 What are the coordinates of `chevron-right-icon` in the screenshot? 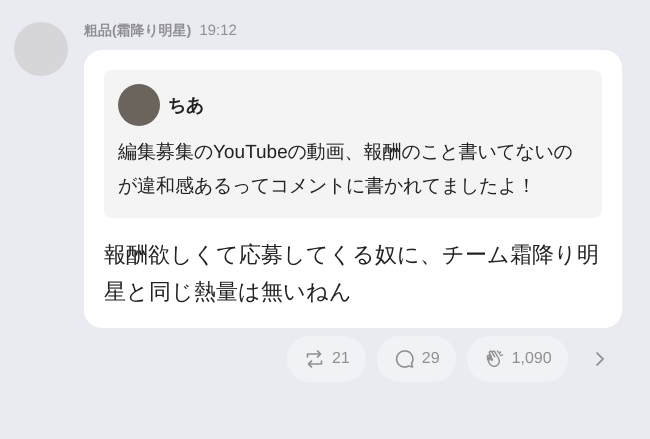 It's located at (599, 359).